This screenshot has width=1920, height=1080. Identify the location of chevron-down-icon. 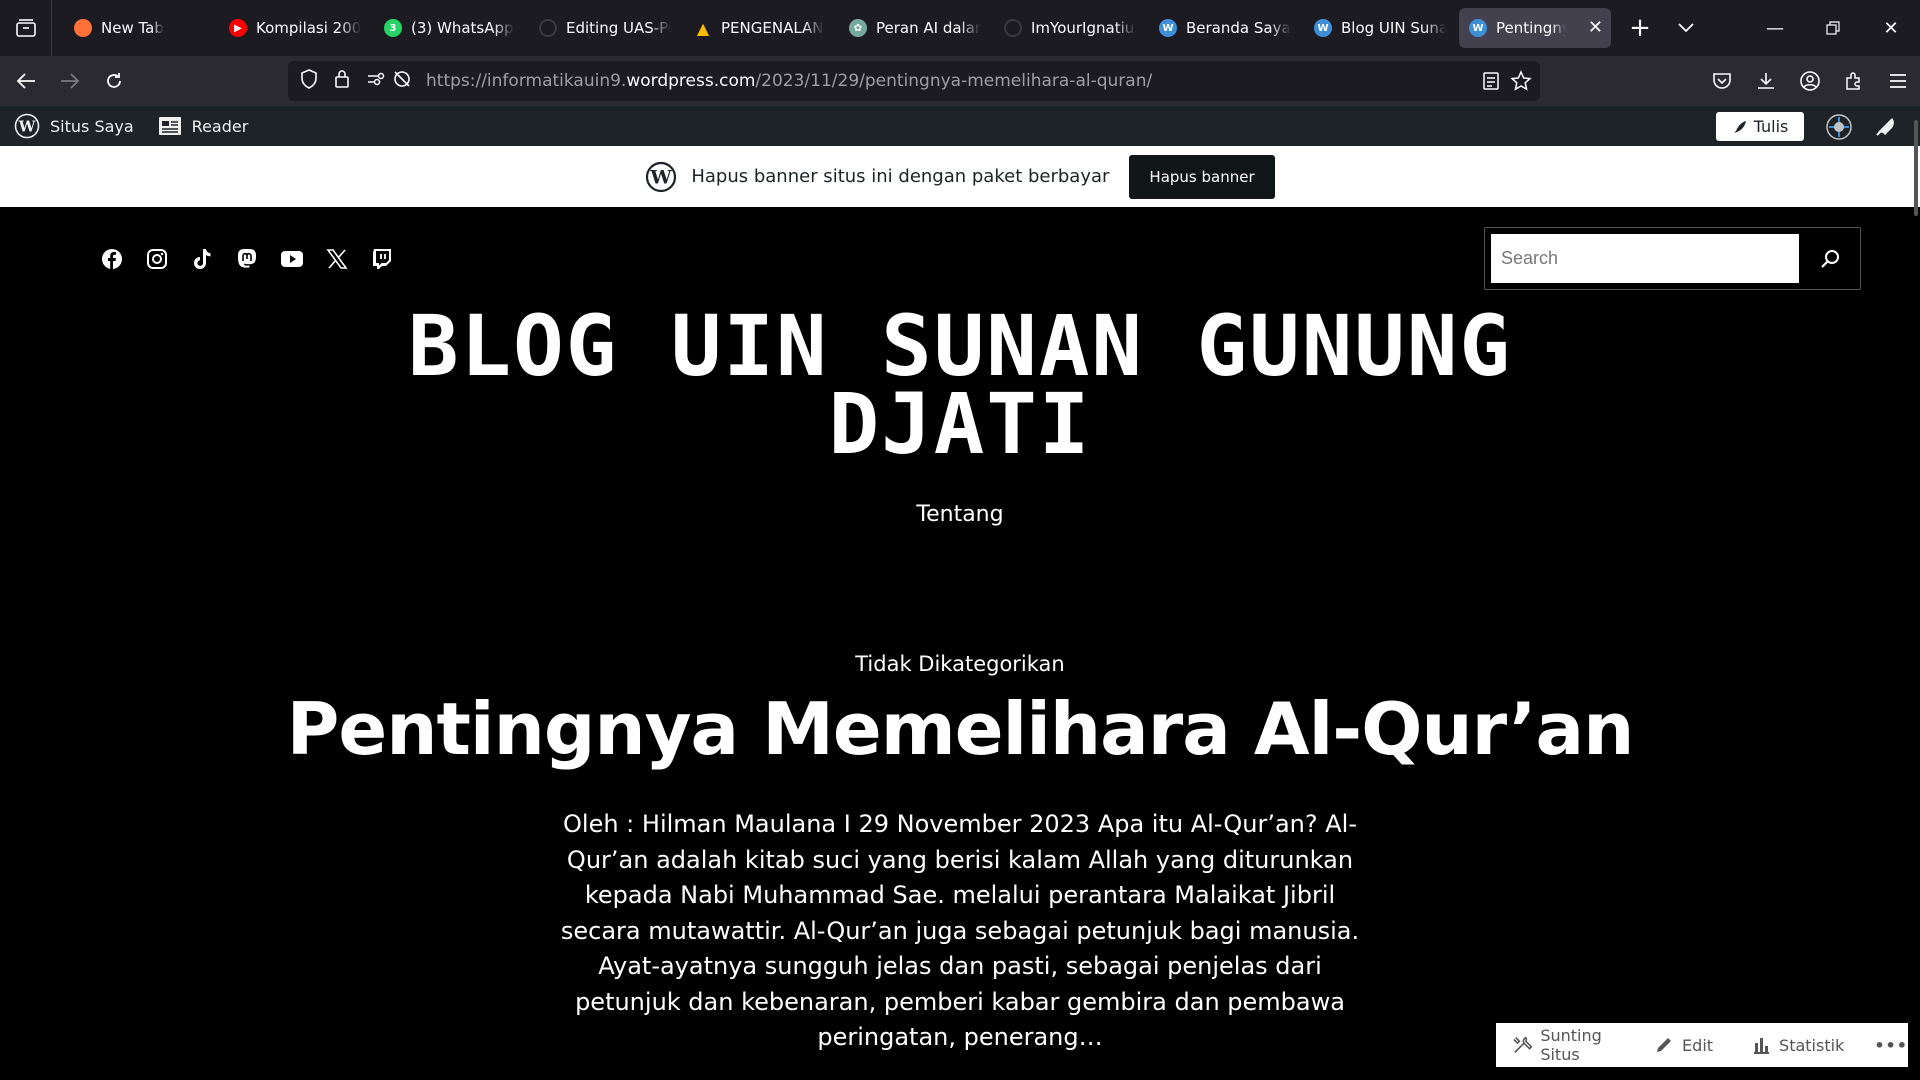
(1686, 28).